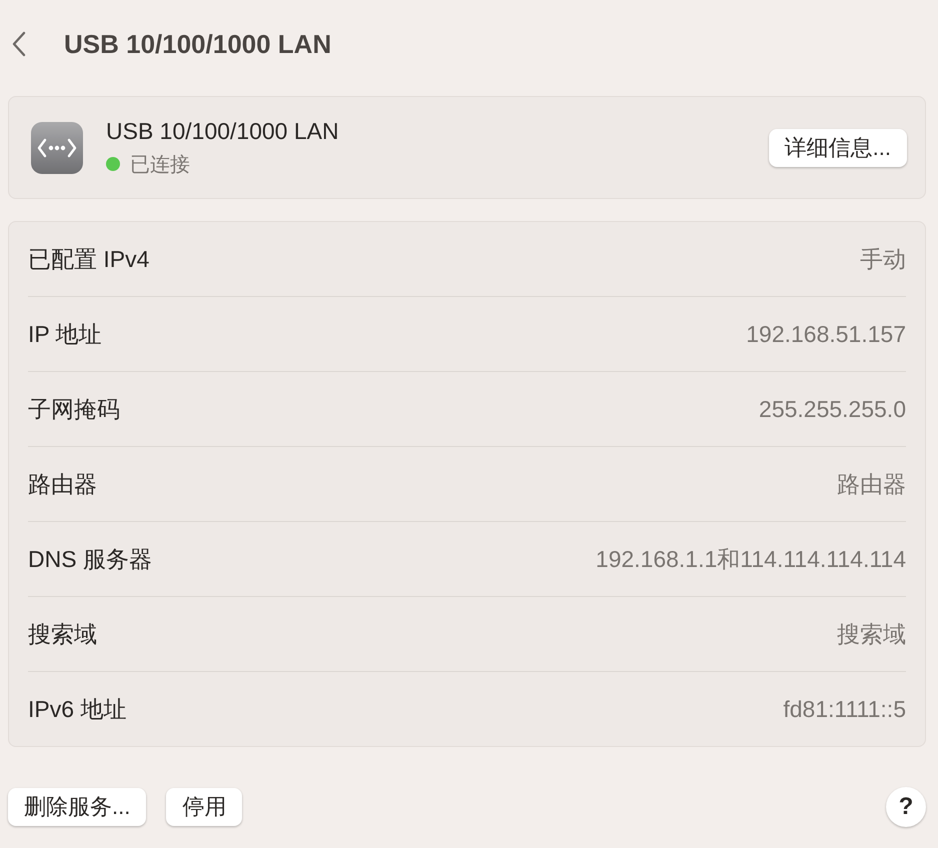  I want to click on row-label: 子网掩码, so click(74, 409).